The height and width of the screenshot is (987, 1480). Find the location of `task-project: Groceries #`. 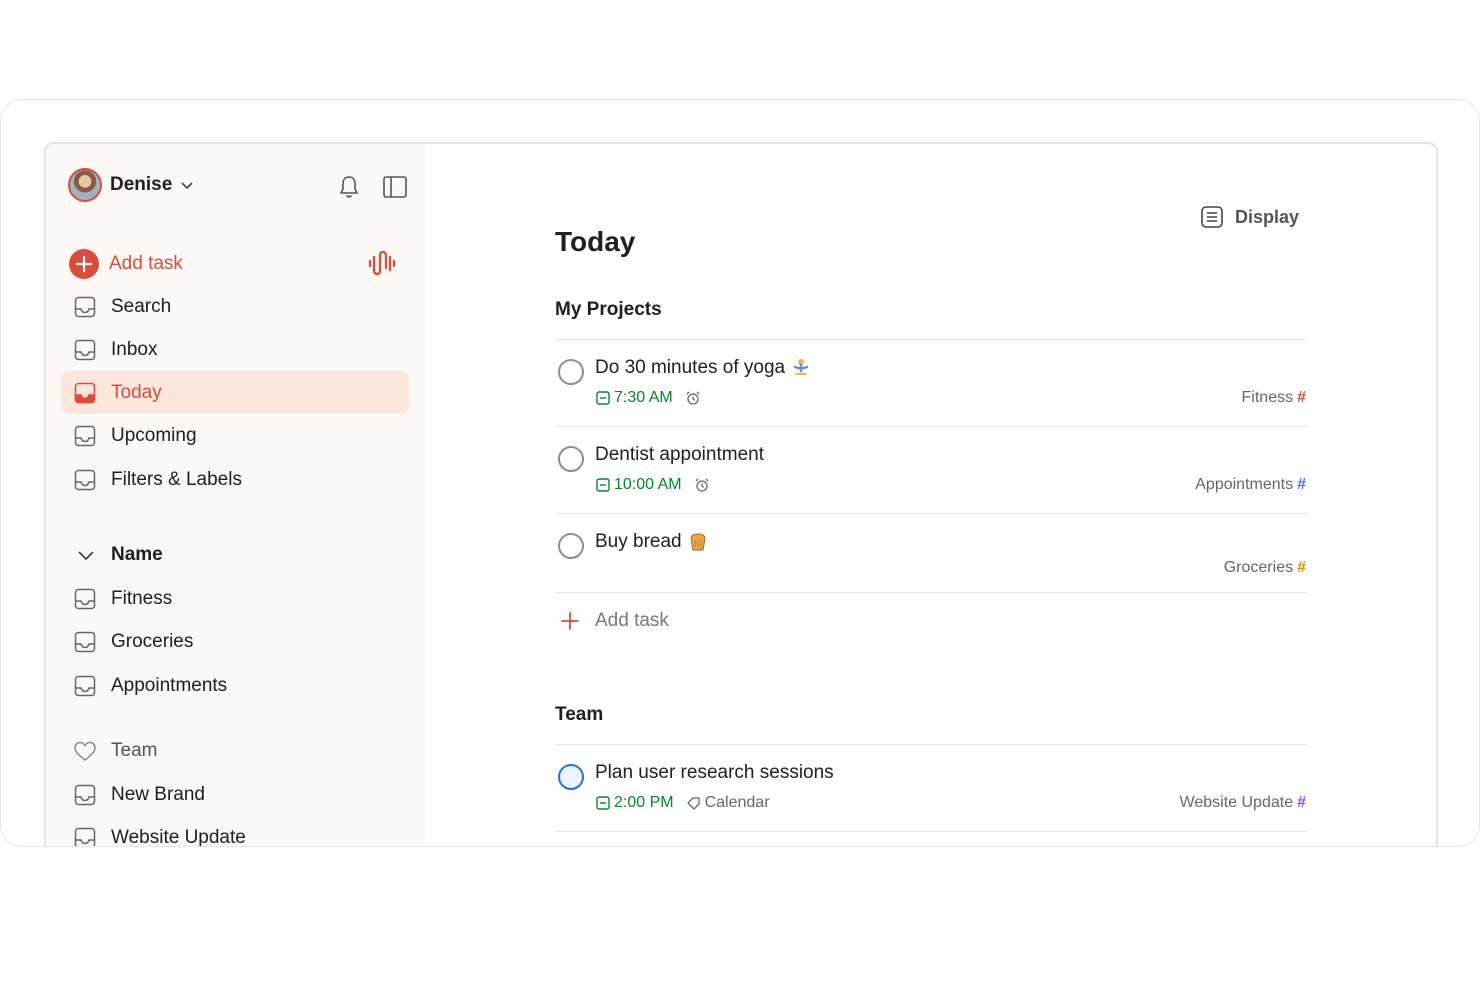

task-project: Groceries # is located at coordinates (1265, 568).